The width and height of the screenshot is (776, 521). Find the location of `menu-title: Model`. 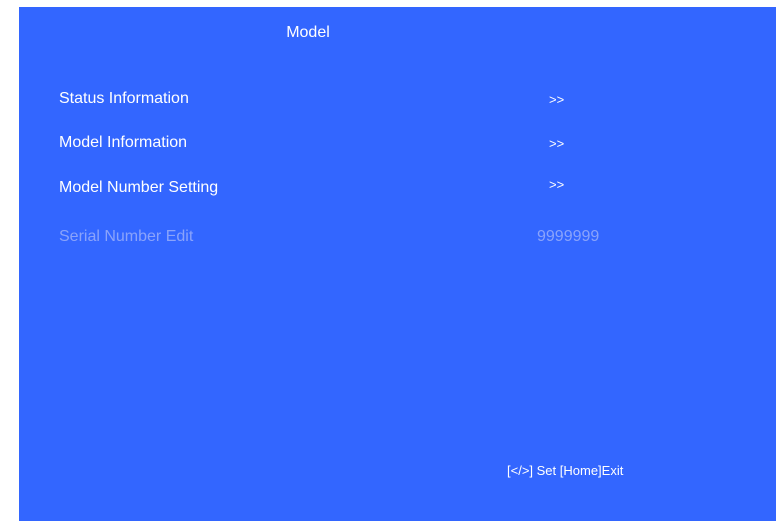

menu-title: Model is located at coordinates (308, 32).